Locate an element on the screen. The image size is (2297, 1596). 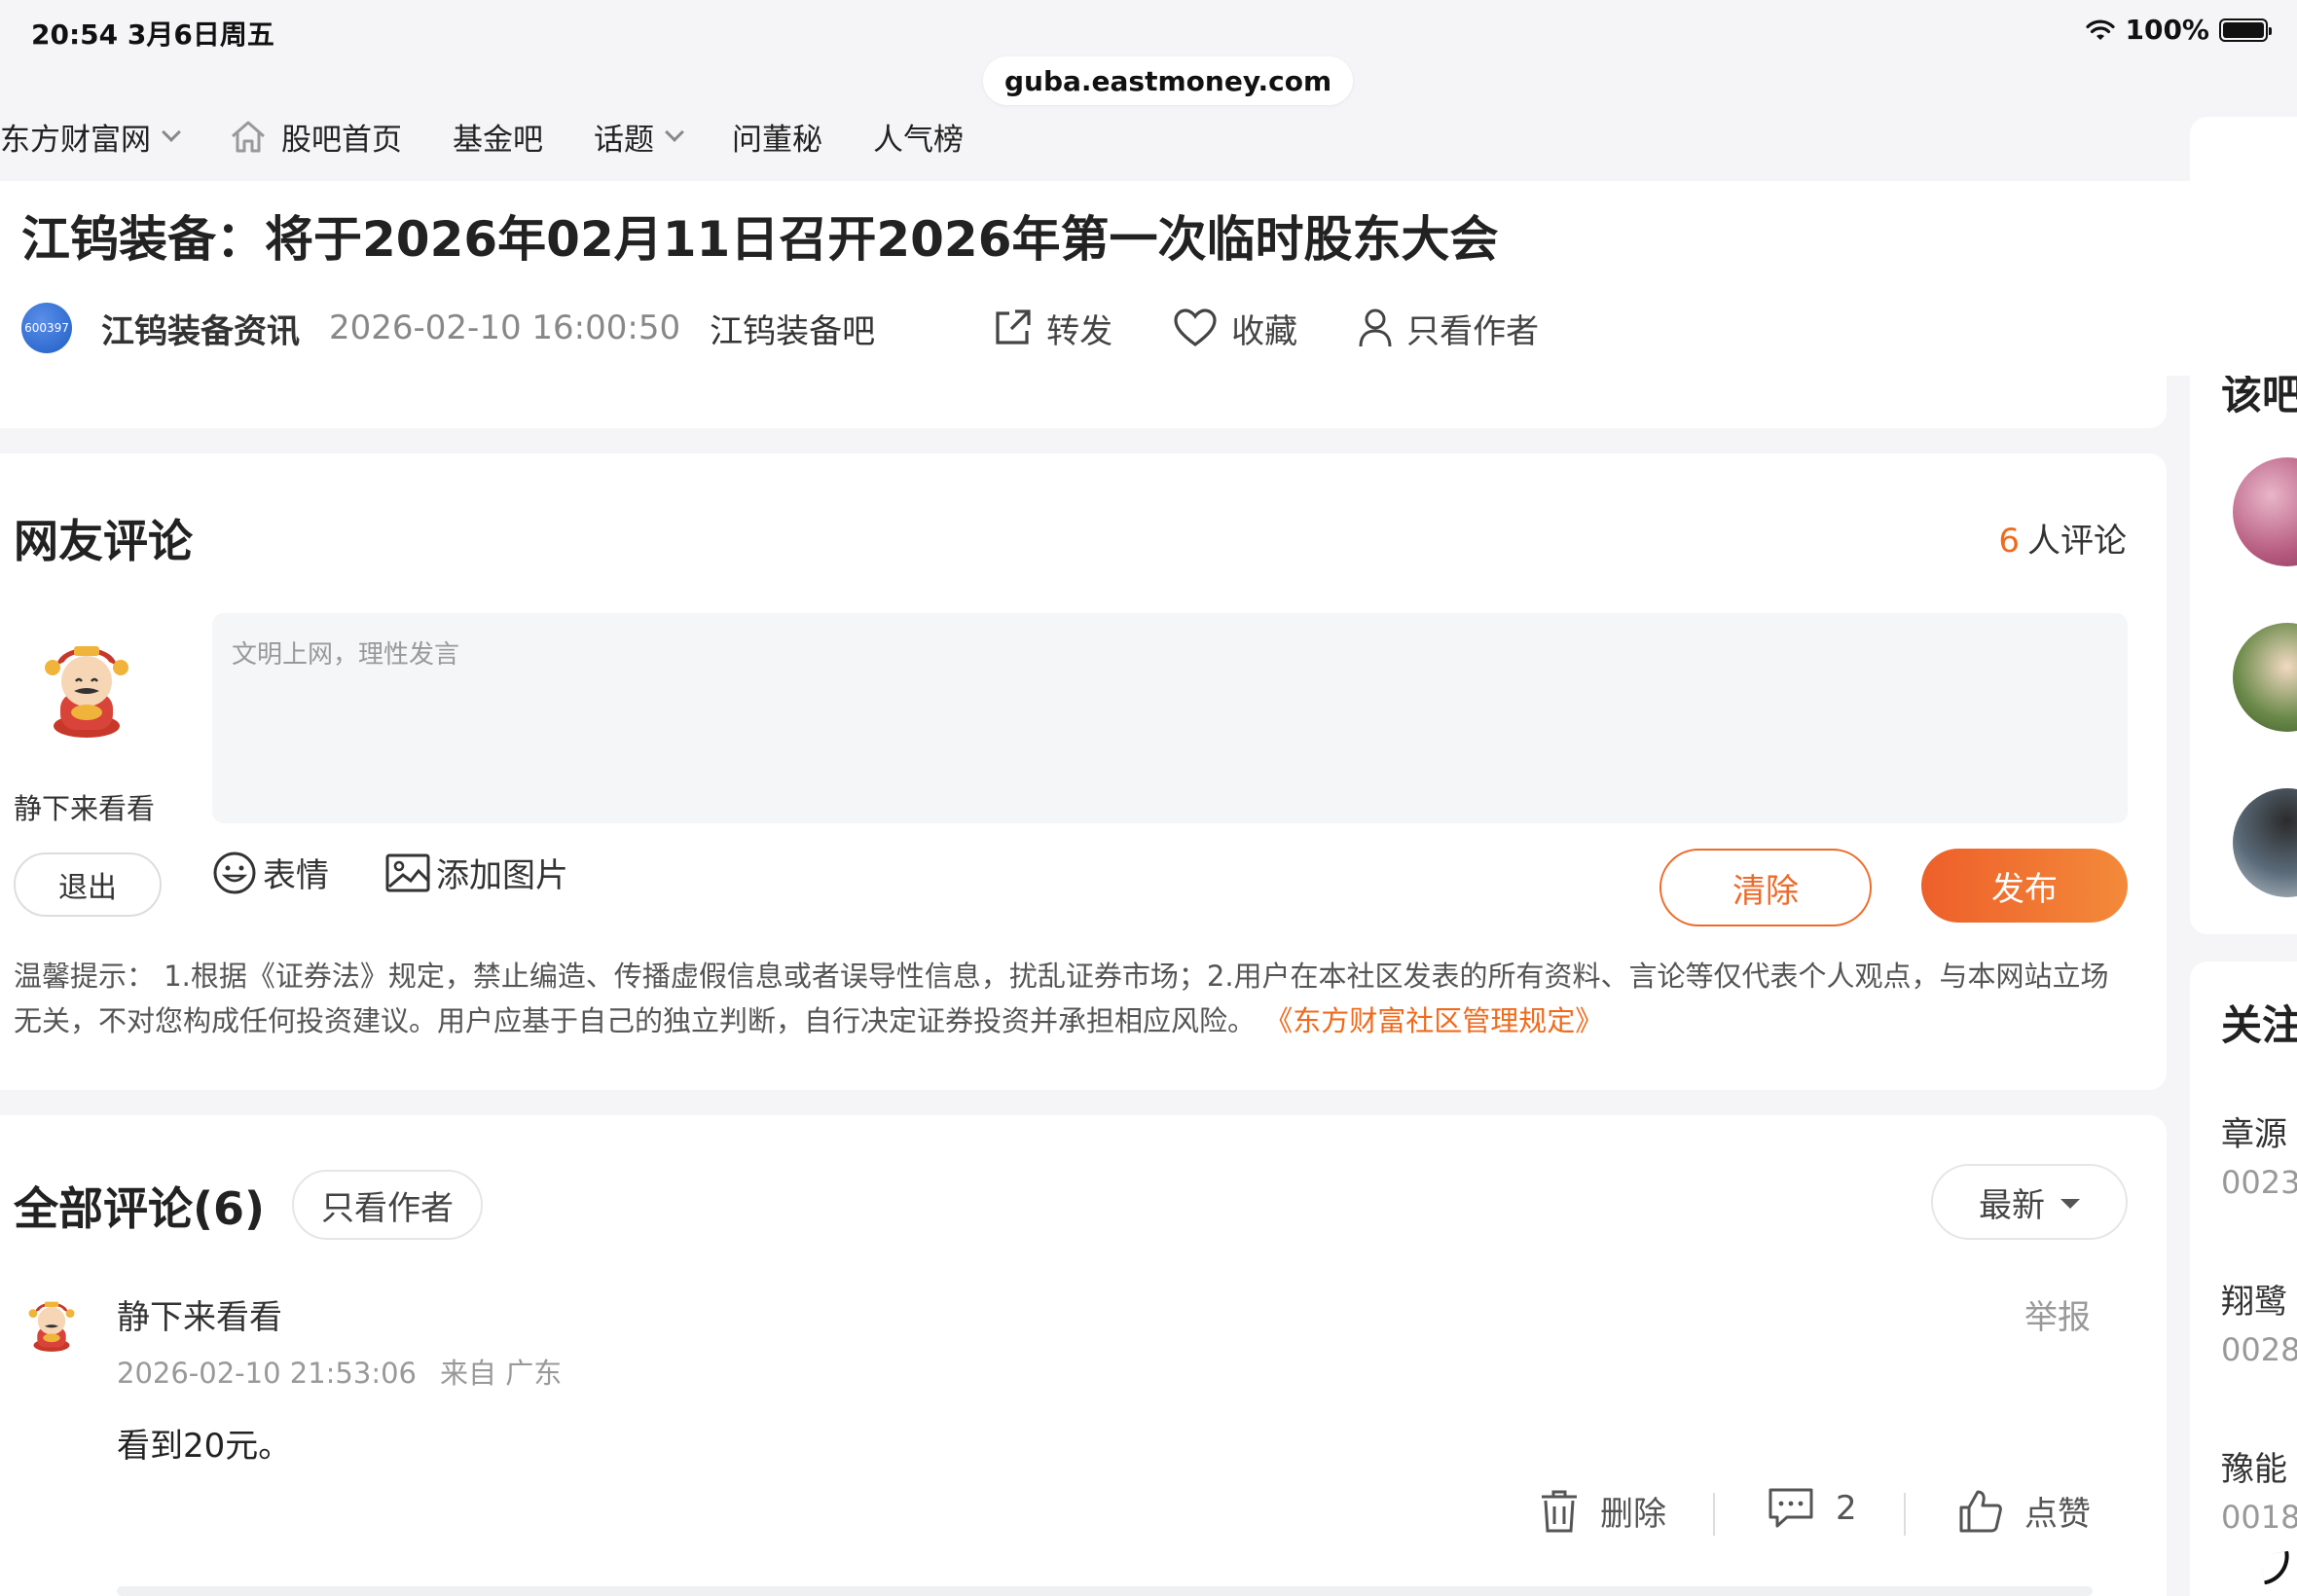
nav-label: 股吧首页 is located at coordinates (341, 140).